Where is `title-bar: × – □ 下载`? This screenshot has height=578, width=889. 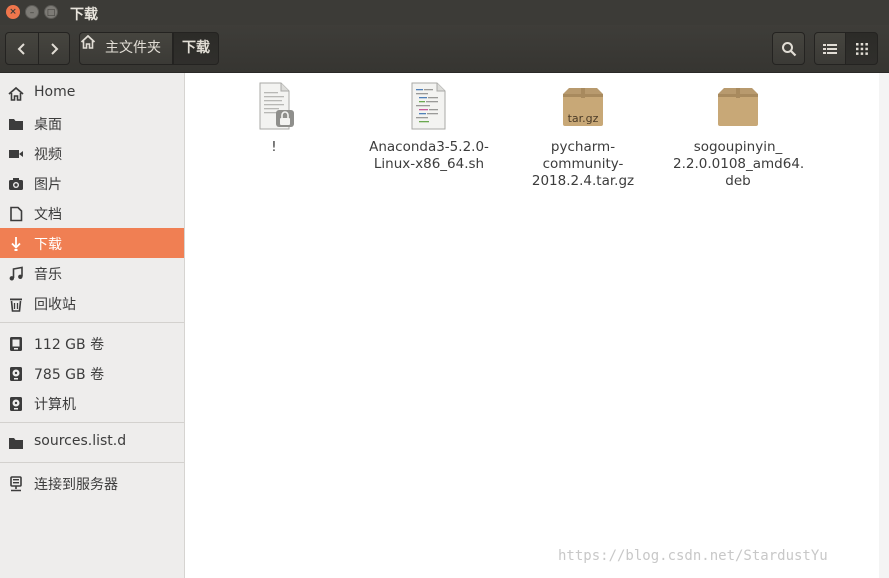
title-bar: × – □ 下载 is located at coordinates (444, 12).